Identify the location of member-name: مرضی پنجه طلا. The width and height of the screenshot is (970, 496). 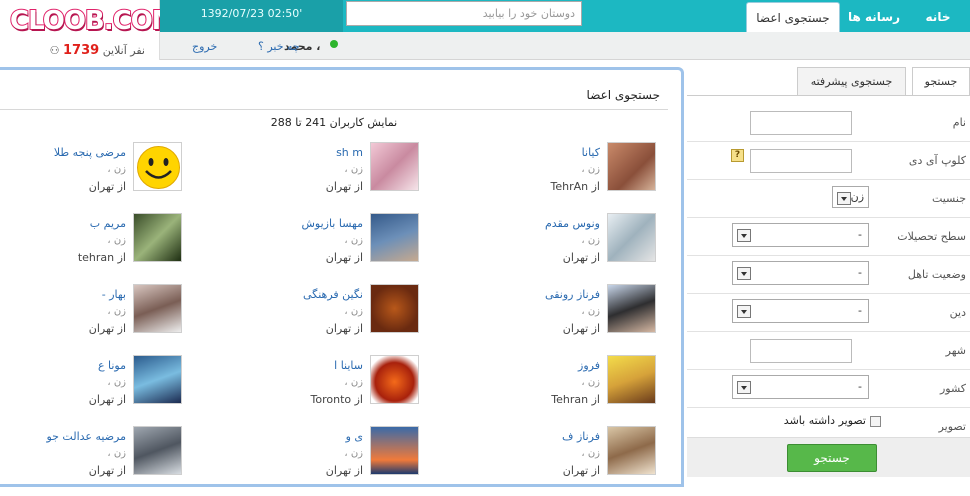
(90, 152).